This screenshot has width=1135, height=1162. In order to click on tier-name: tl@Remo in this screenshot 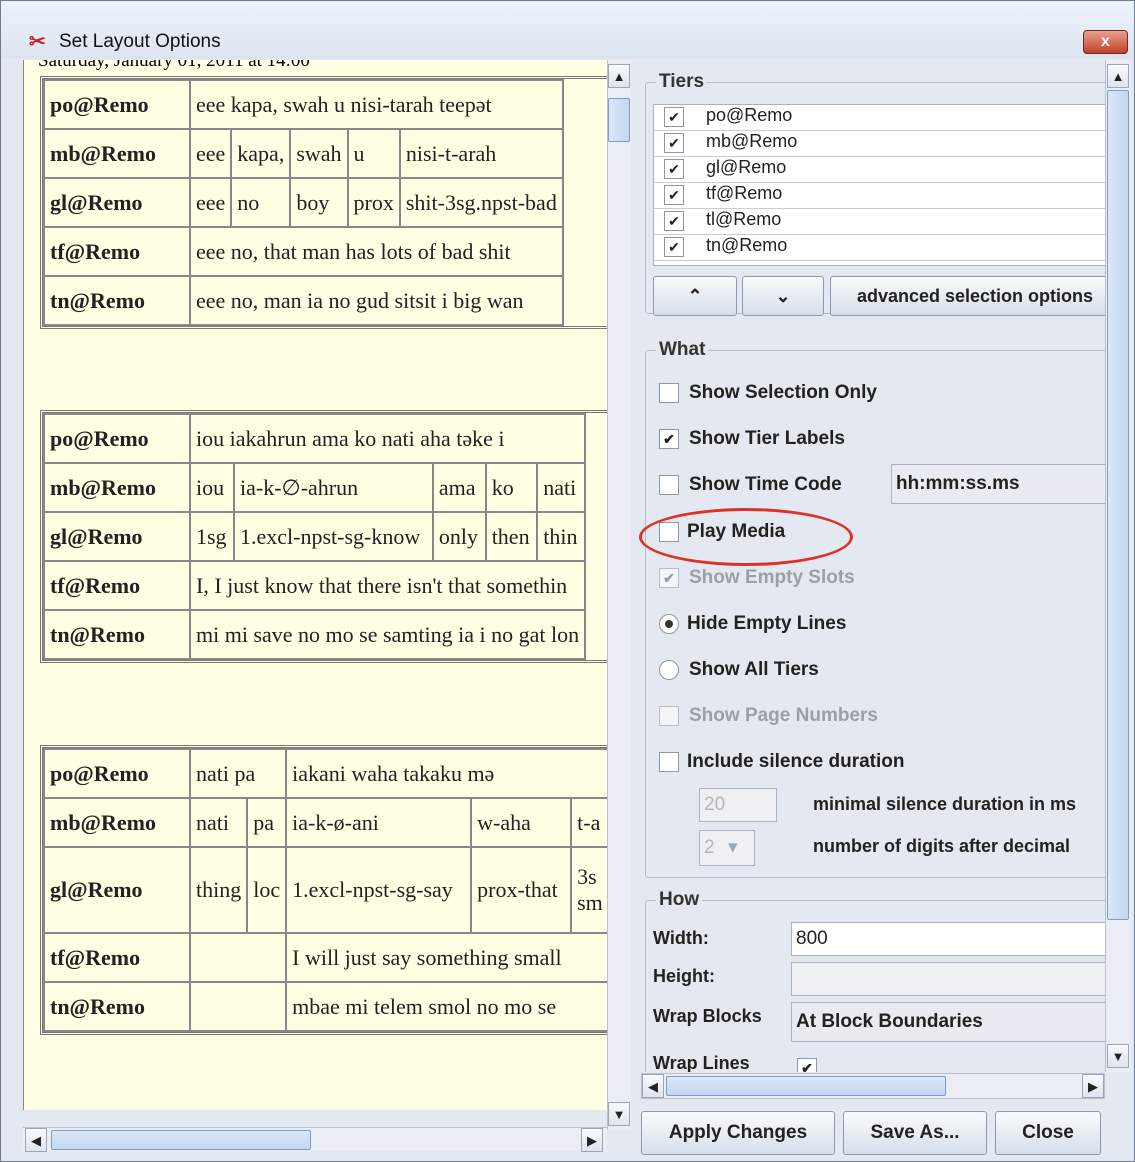, I will do `click(744, 219)`.